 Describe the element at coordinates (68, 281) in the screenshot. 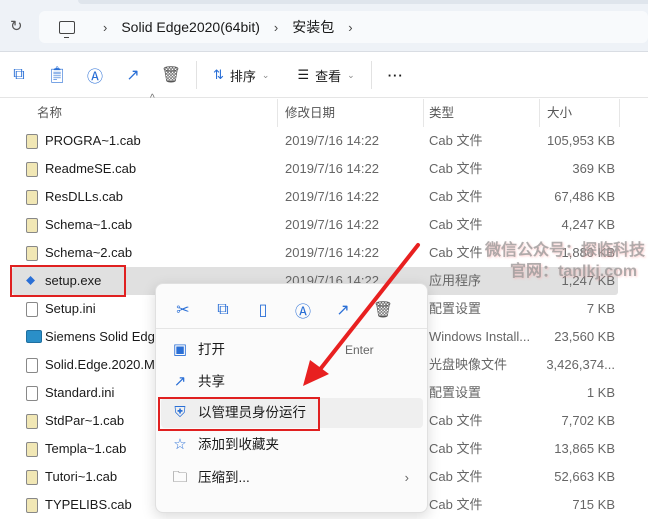

I see `annotation-box` at that location.